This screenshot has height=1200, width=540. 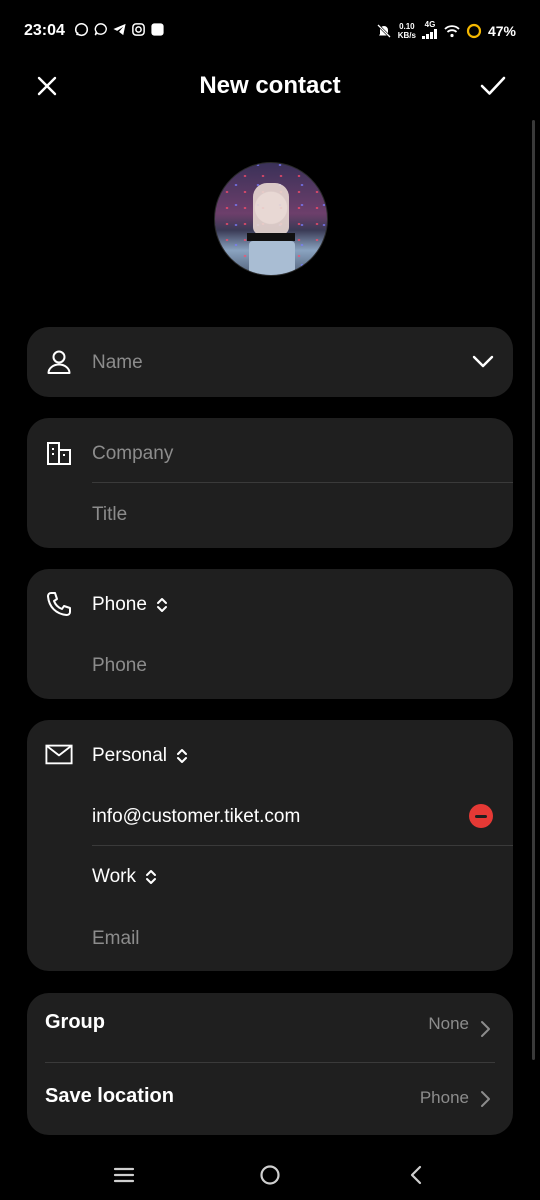 I want to click on email-label-row-1: Personal, so click(x=270, y=753).